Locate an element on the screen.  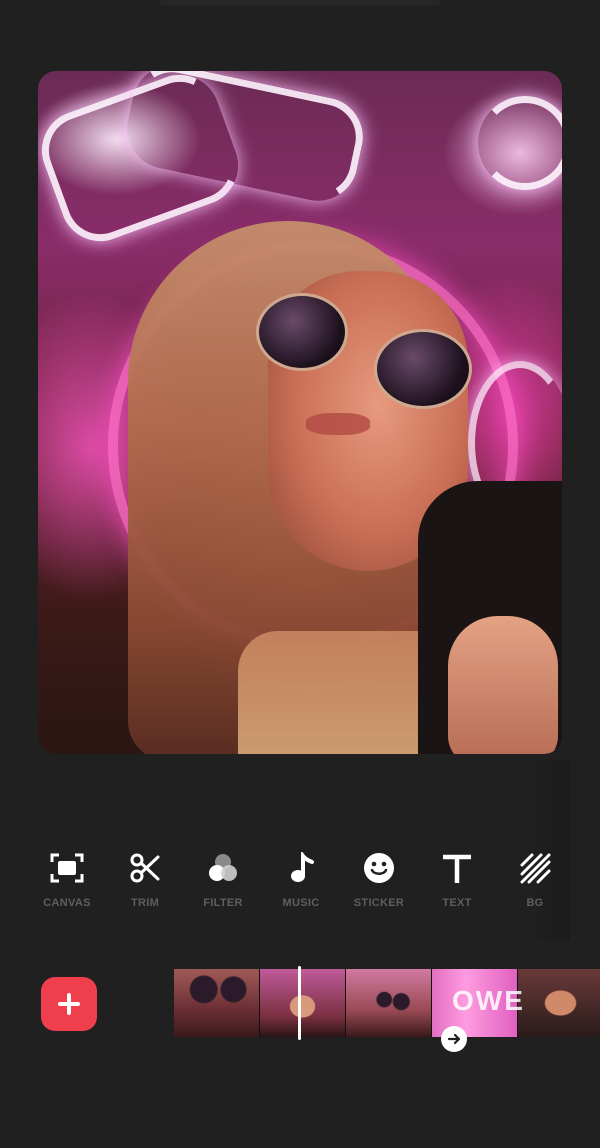
text-icon is located at coordinates (457, 868).